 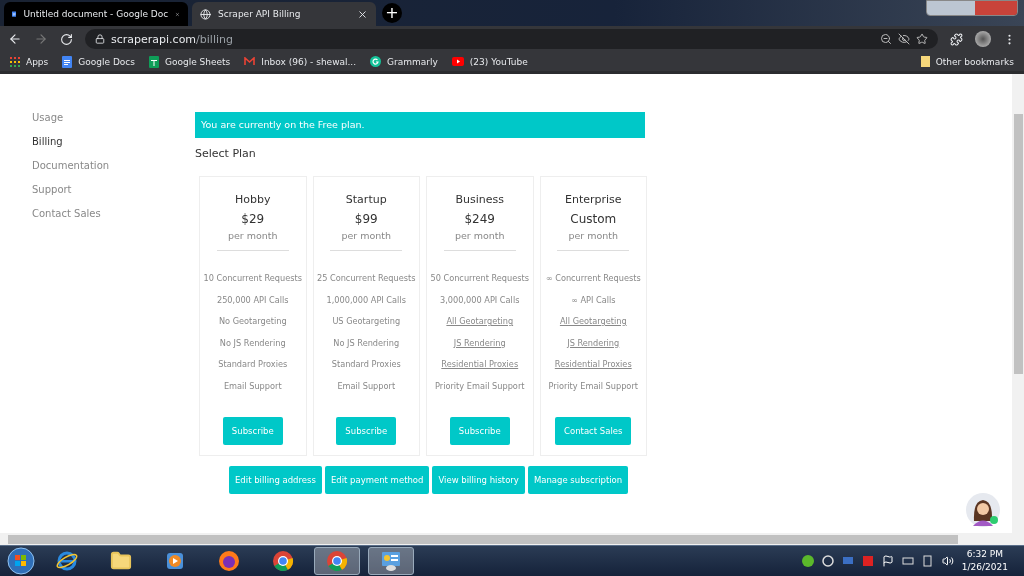 What do you see at coordinates (153, 61) in the screenshot?
I see `spreadsheet-icon` at bounding box center [153, 61].